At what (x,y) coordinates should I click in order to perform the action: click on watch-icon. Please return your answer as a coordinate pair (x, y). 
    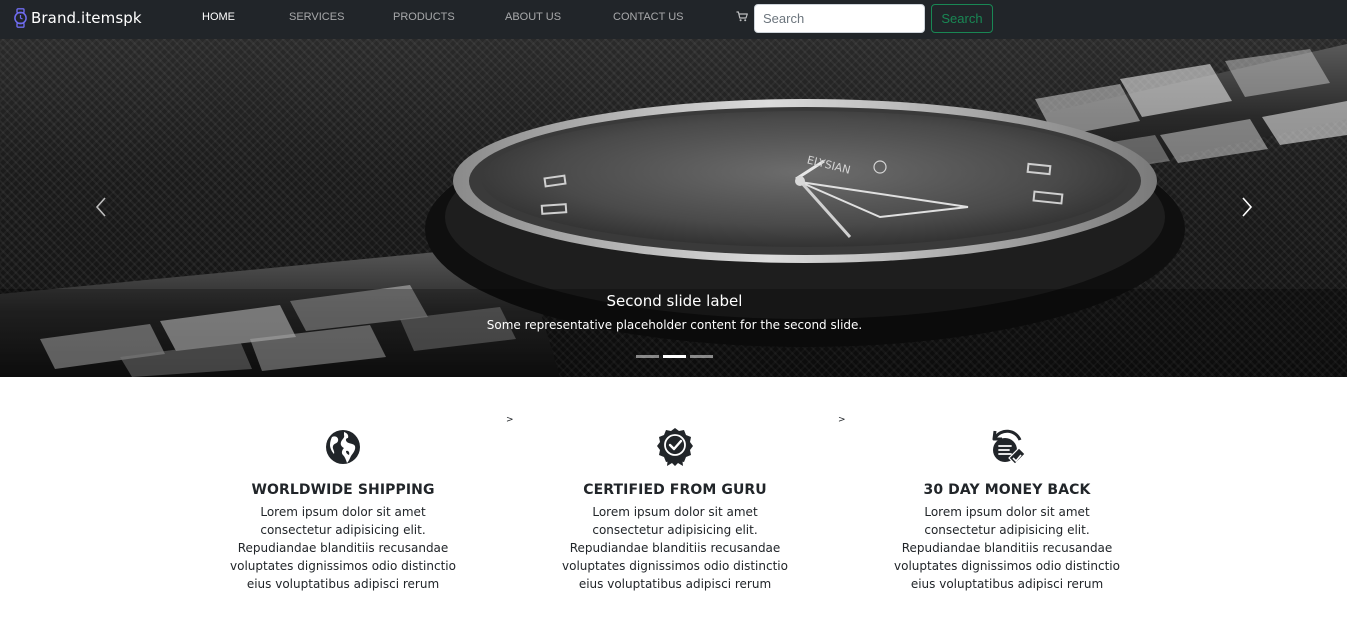
    Looking at the image, I should click on (20, 18).